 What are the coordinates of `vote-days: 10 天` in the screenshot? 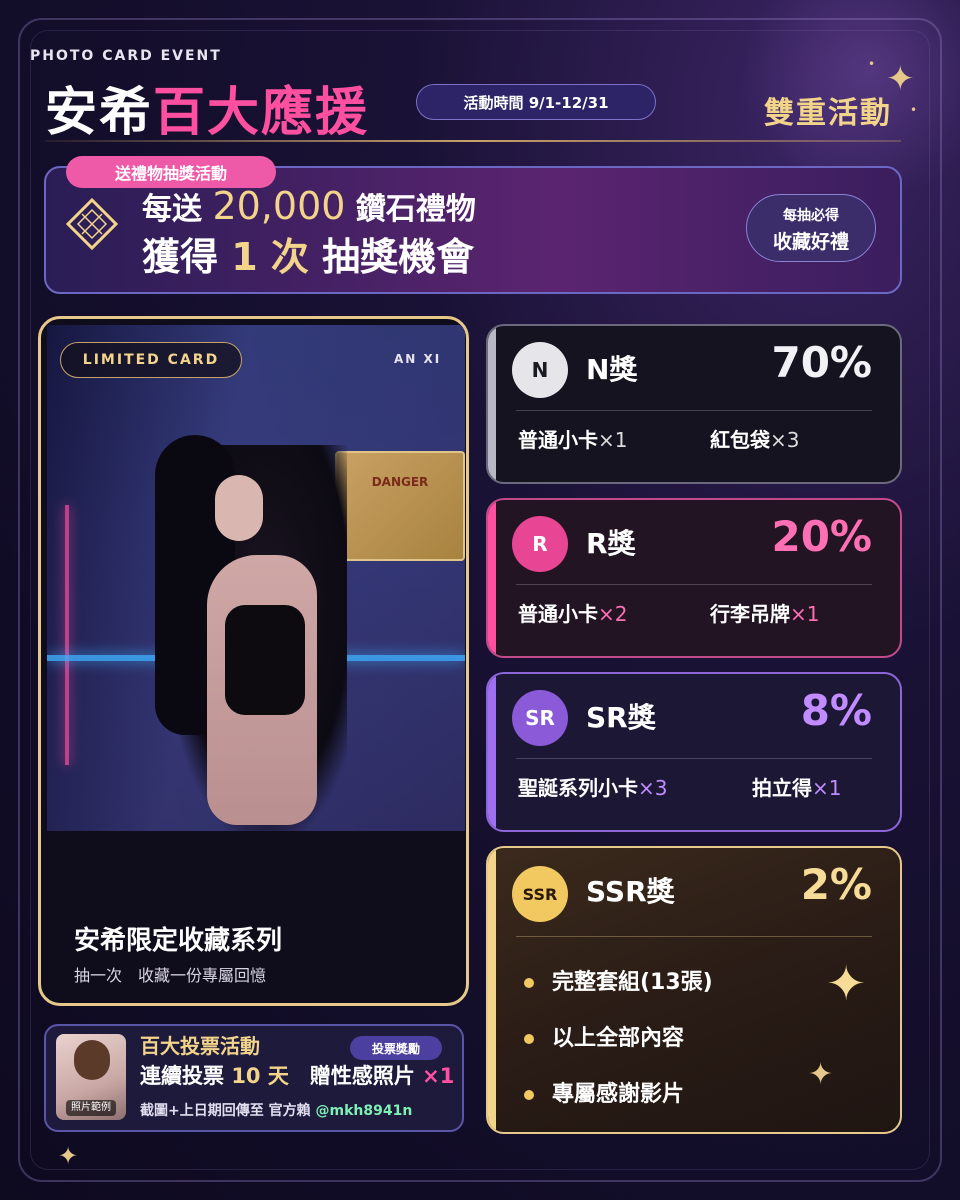 It's located at (260, 1076).